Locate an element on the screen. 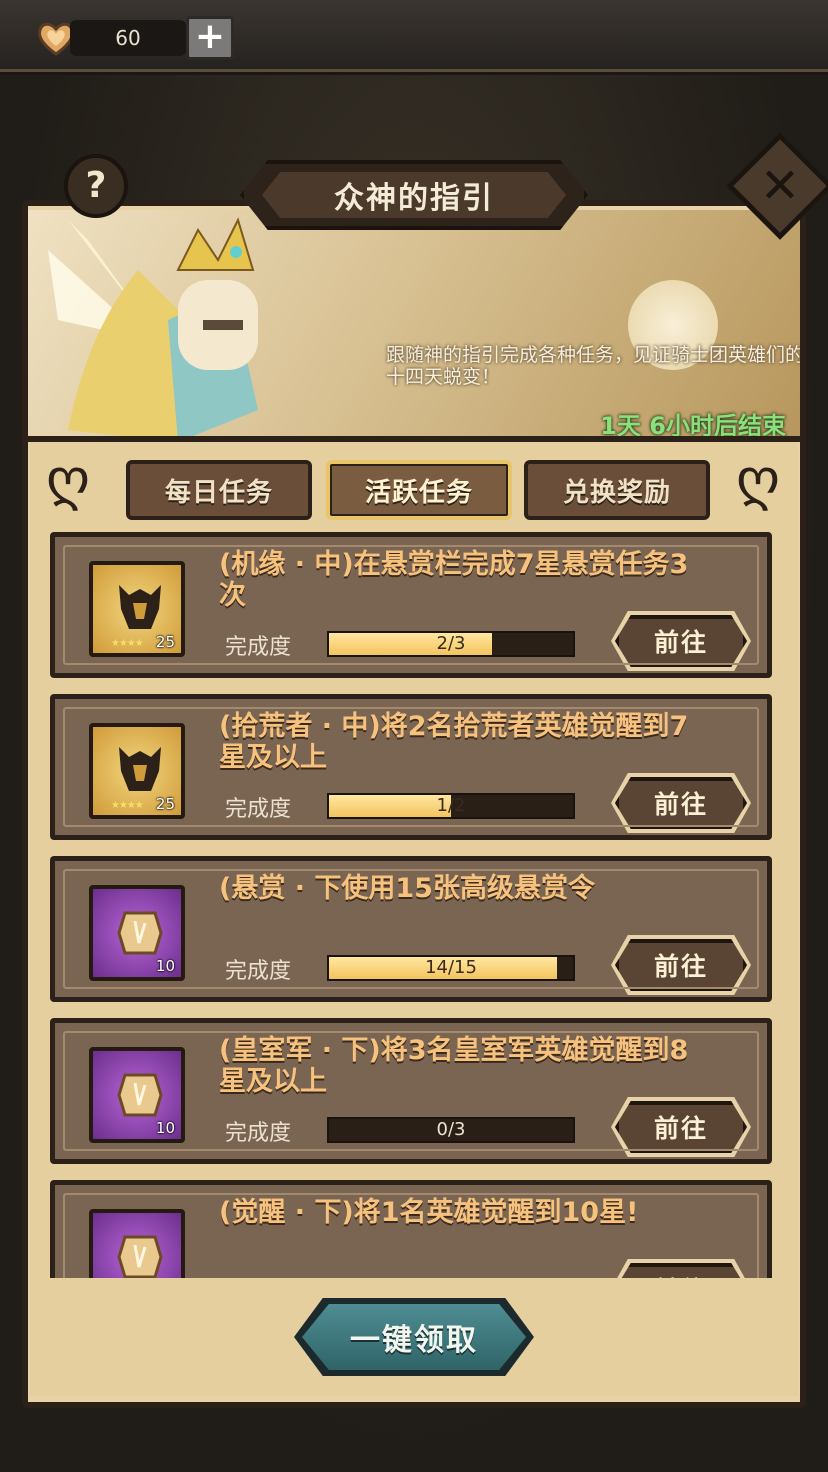 Image resolution: width=828 pixels, height=1472 pixels. task-card: 10 (皇室军 · 下)将3名皇室军英雄觉醒到8星及以上 完成度 0/3 前往 is located at coordinates (411, 1091).